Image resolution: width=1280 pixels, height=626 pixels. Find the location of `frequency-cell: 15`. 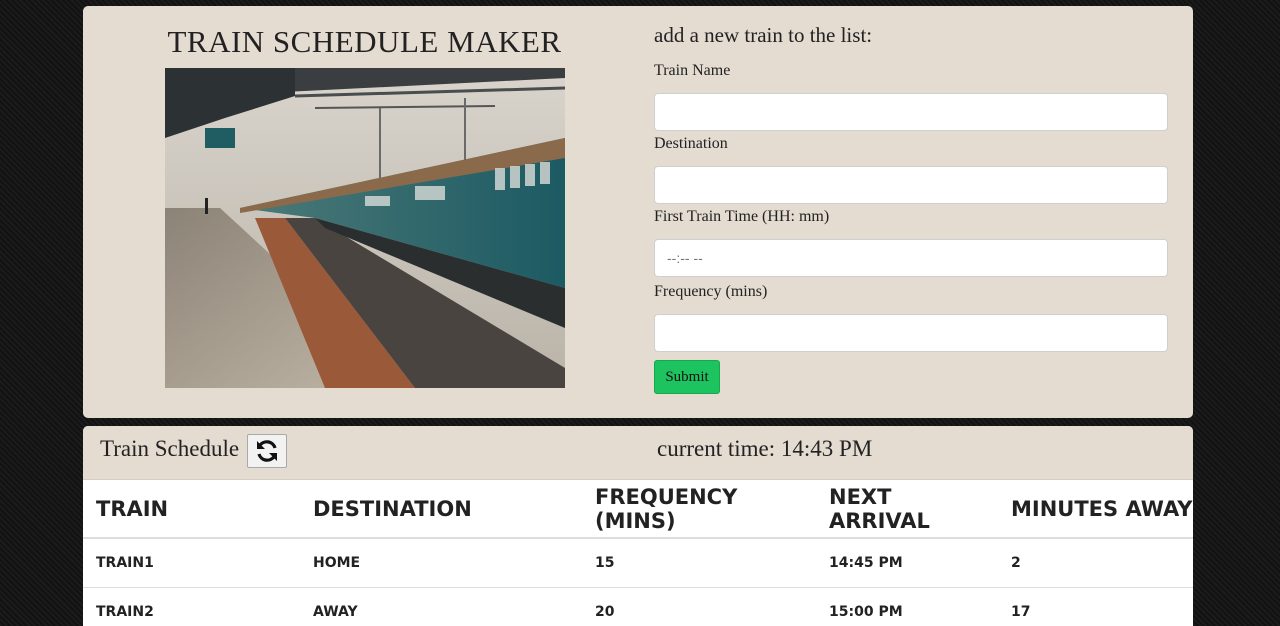

frequency-cell: 15 is located at coordinates (699, 563).